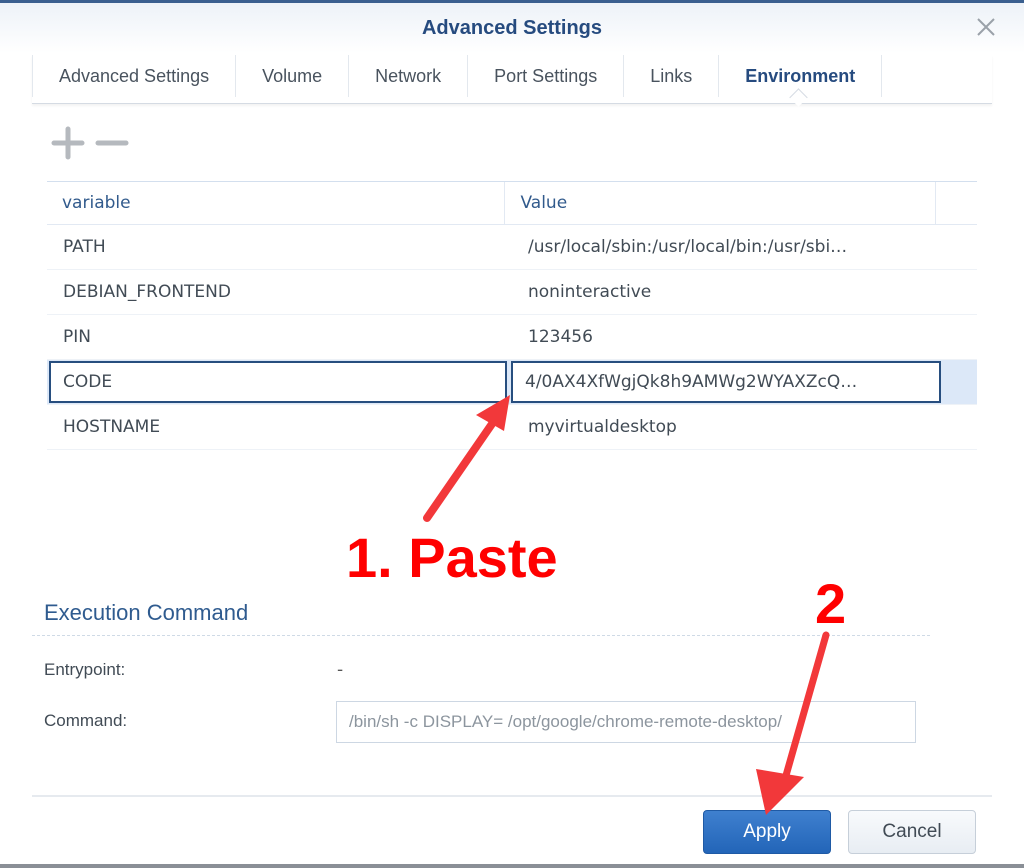 The width and height of the screenshot is (1024, 868). Describe the element at coordinates (280, 337) in the screenshot. I see `variable-cell: PIN` at that location.